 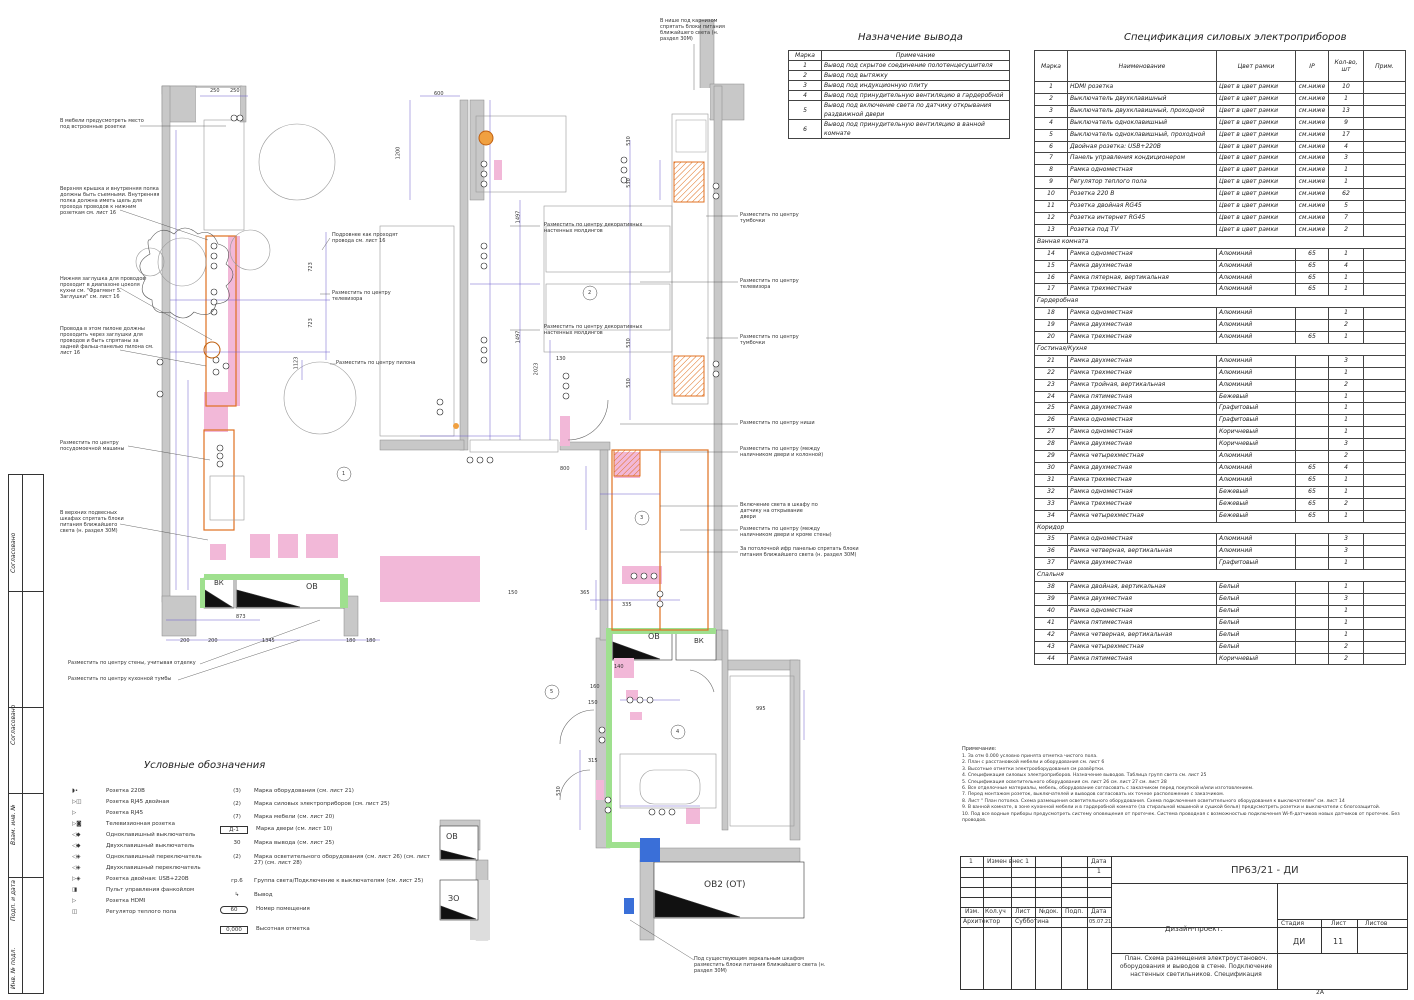 I want to click on spec-cell: 4, so click(x=1051, y=123).